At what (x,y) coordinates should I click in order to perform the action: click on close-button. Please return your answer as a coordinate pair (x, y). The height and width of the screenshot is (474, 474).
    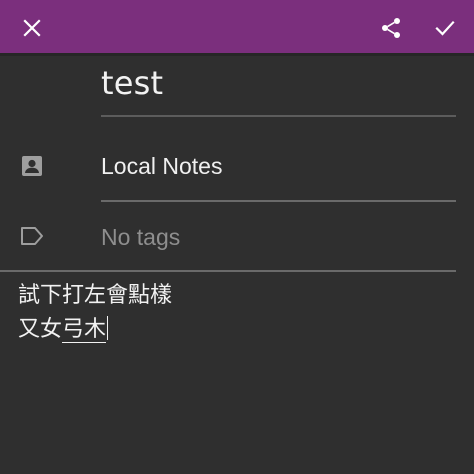
    Looking at the image, I should click on (32, 28).